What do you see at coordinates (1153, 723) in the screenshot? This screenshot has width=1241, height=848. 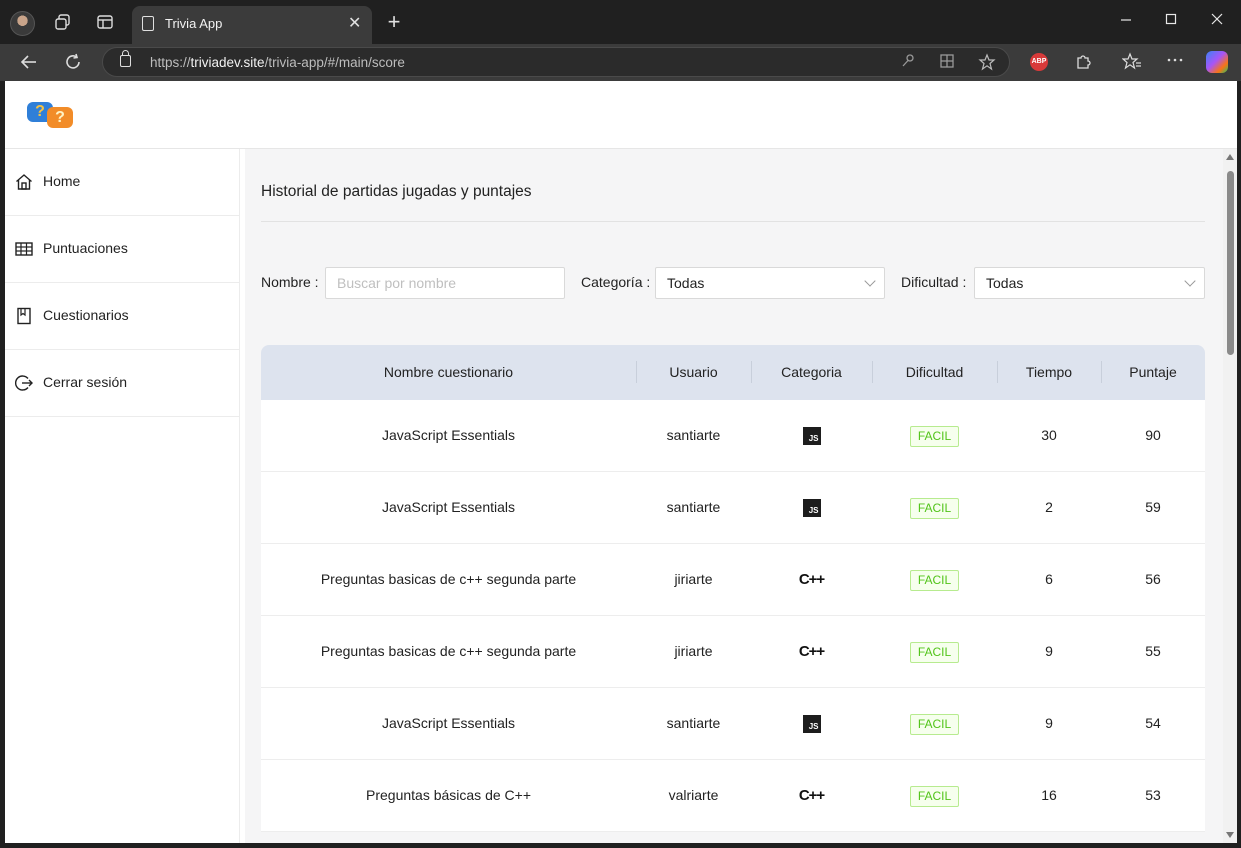 I see `cell-score: 54` at bounding box center [1153, 723].